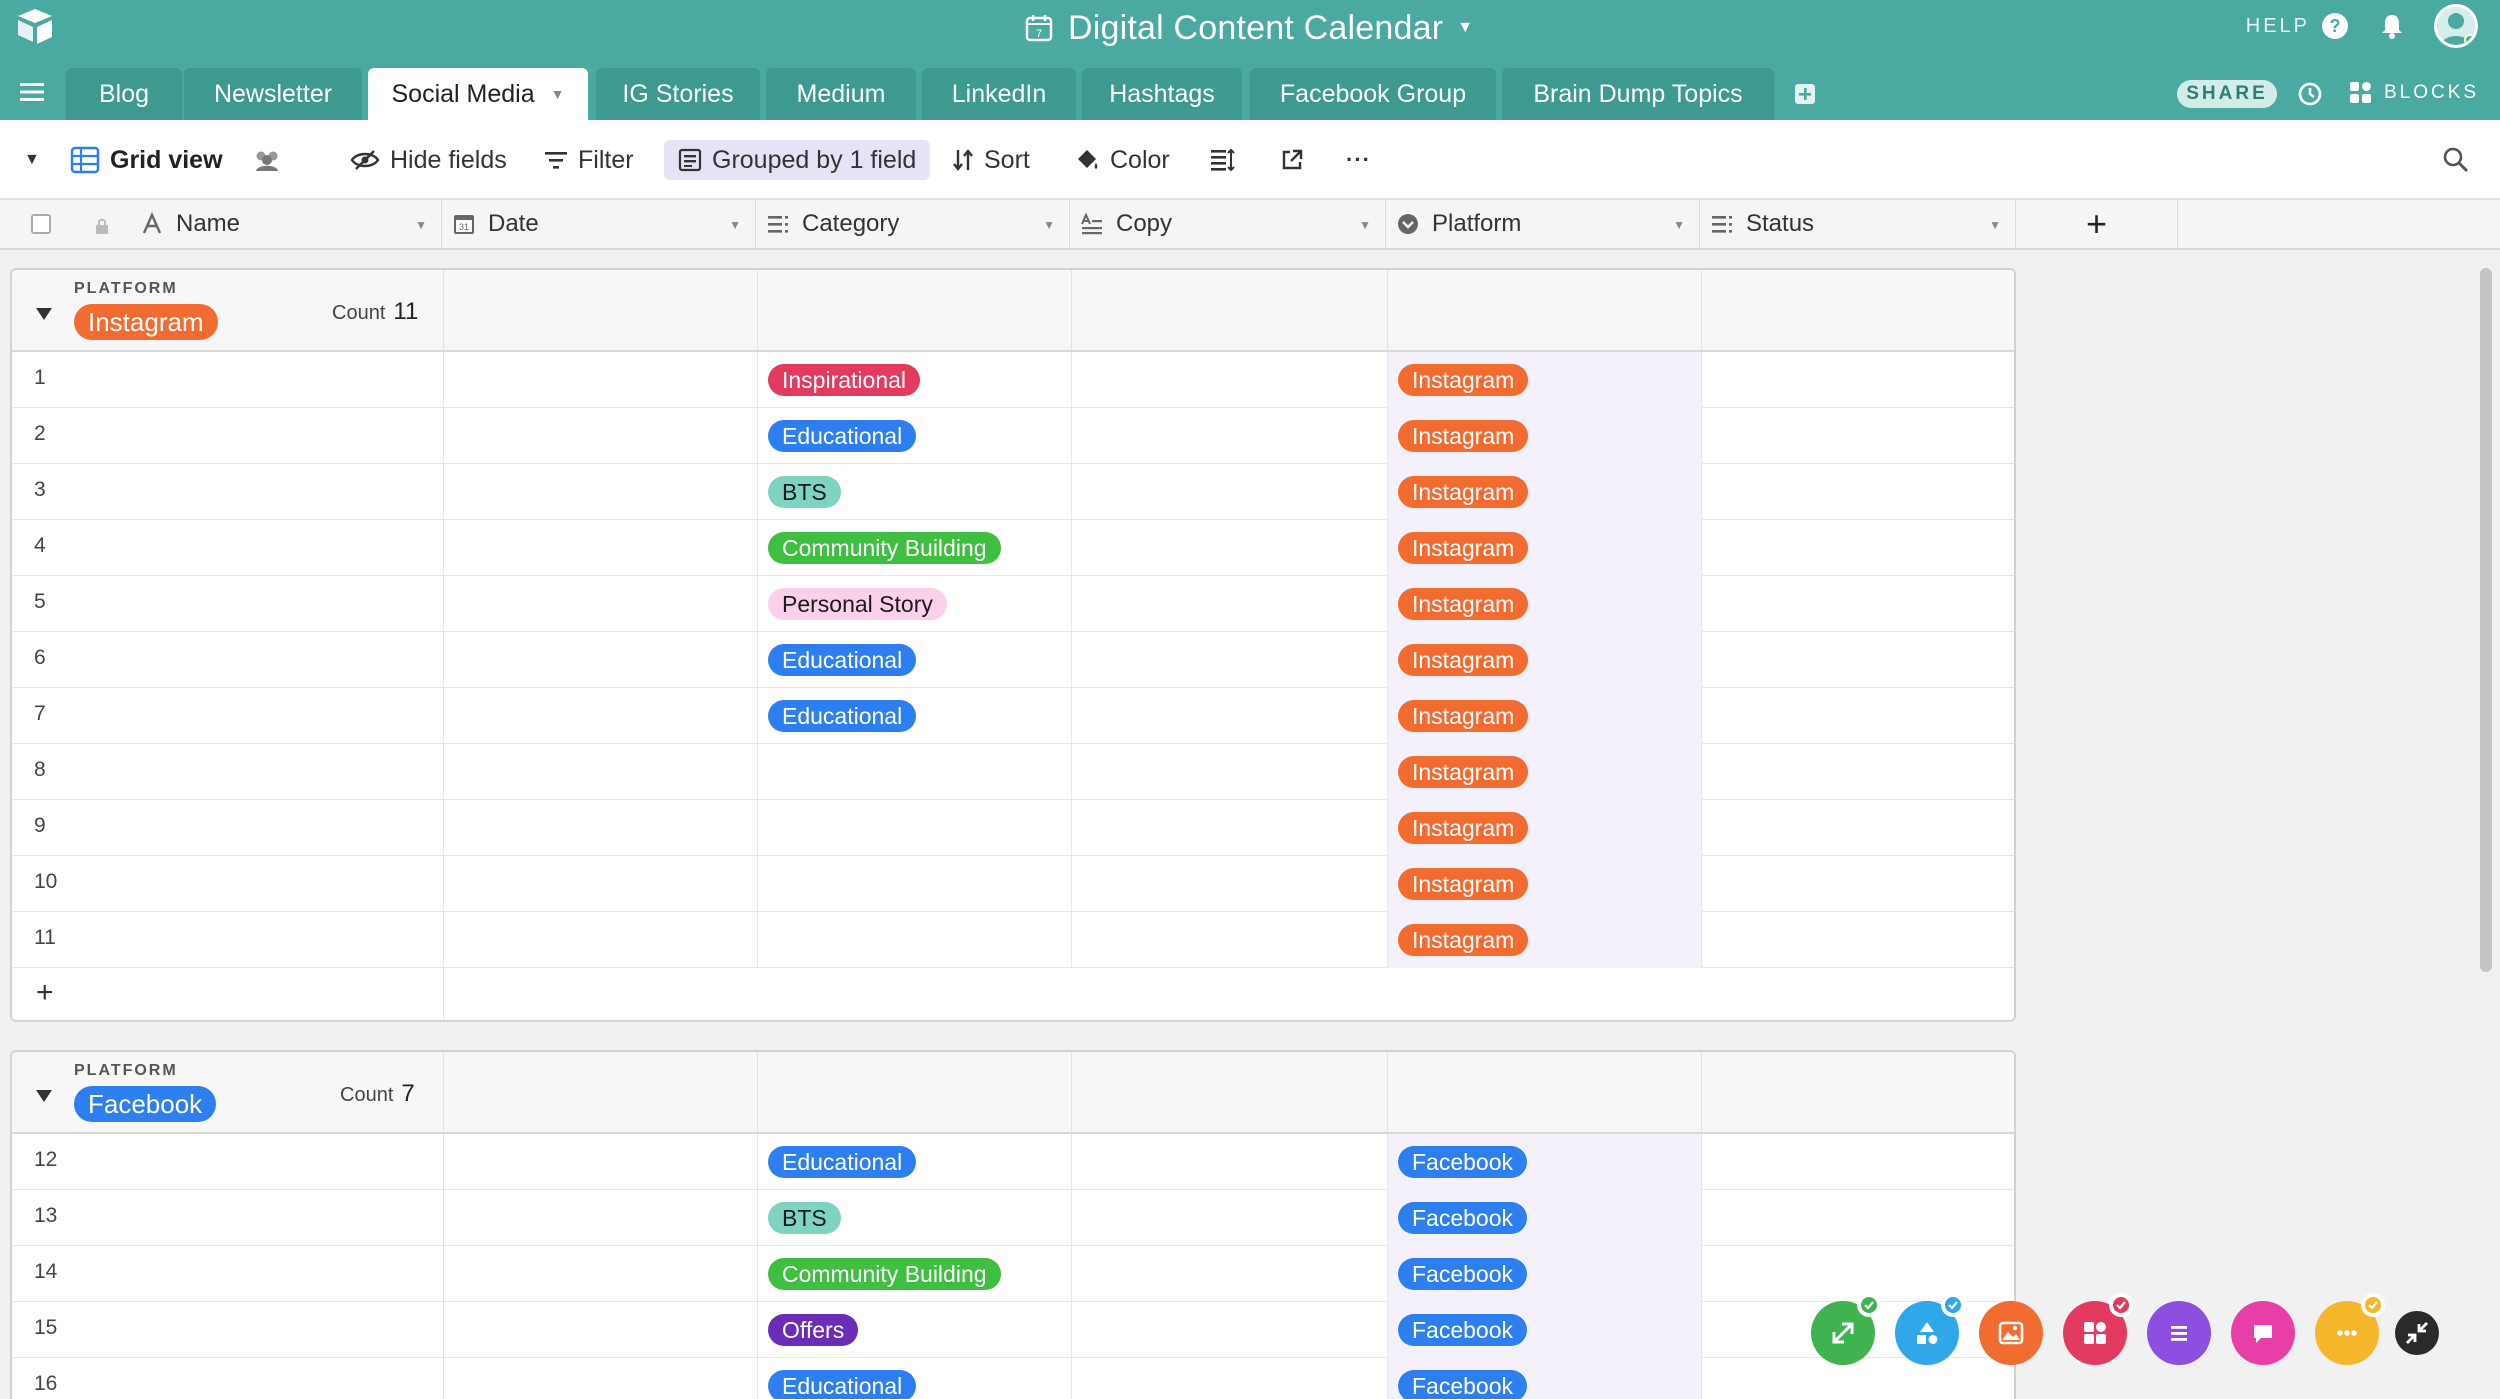 This screenshot has width=2500, height=1399. Describe the element at coordinates (915, 772) in the screenshot. I see `category-cell` at that location.